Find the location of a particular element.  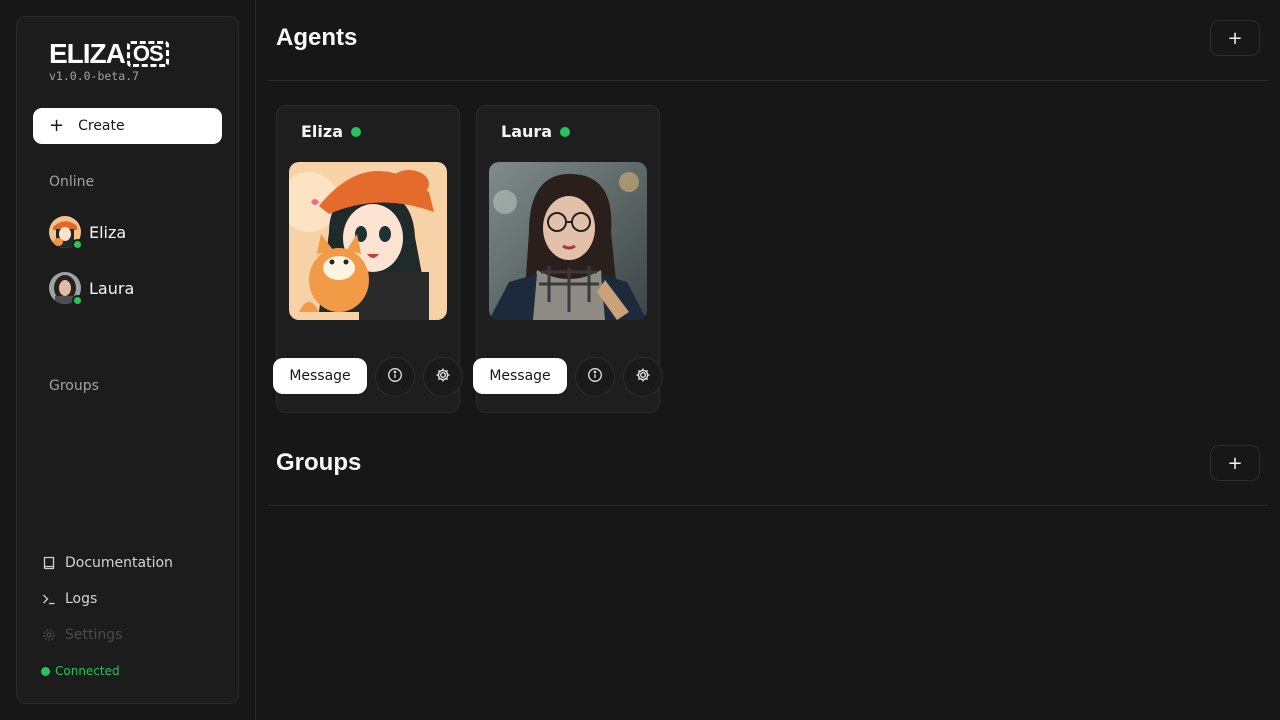

online-section-label: Online is located at coordinates (72, 182).